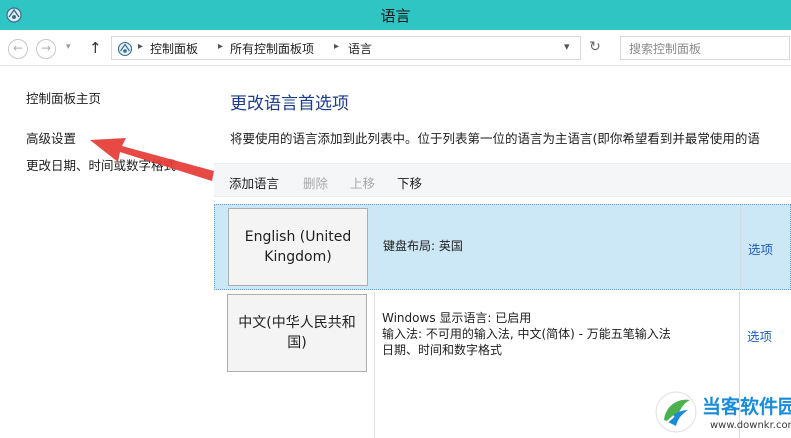 This screenshot has height=438, width=791. What do you see at coordinates (297, 333) in the screenshot?
I see `language-tile: 中文(中华人民共和国)` at bounding box center [297, 333].